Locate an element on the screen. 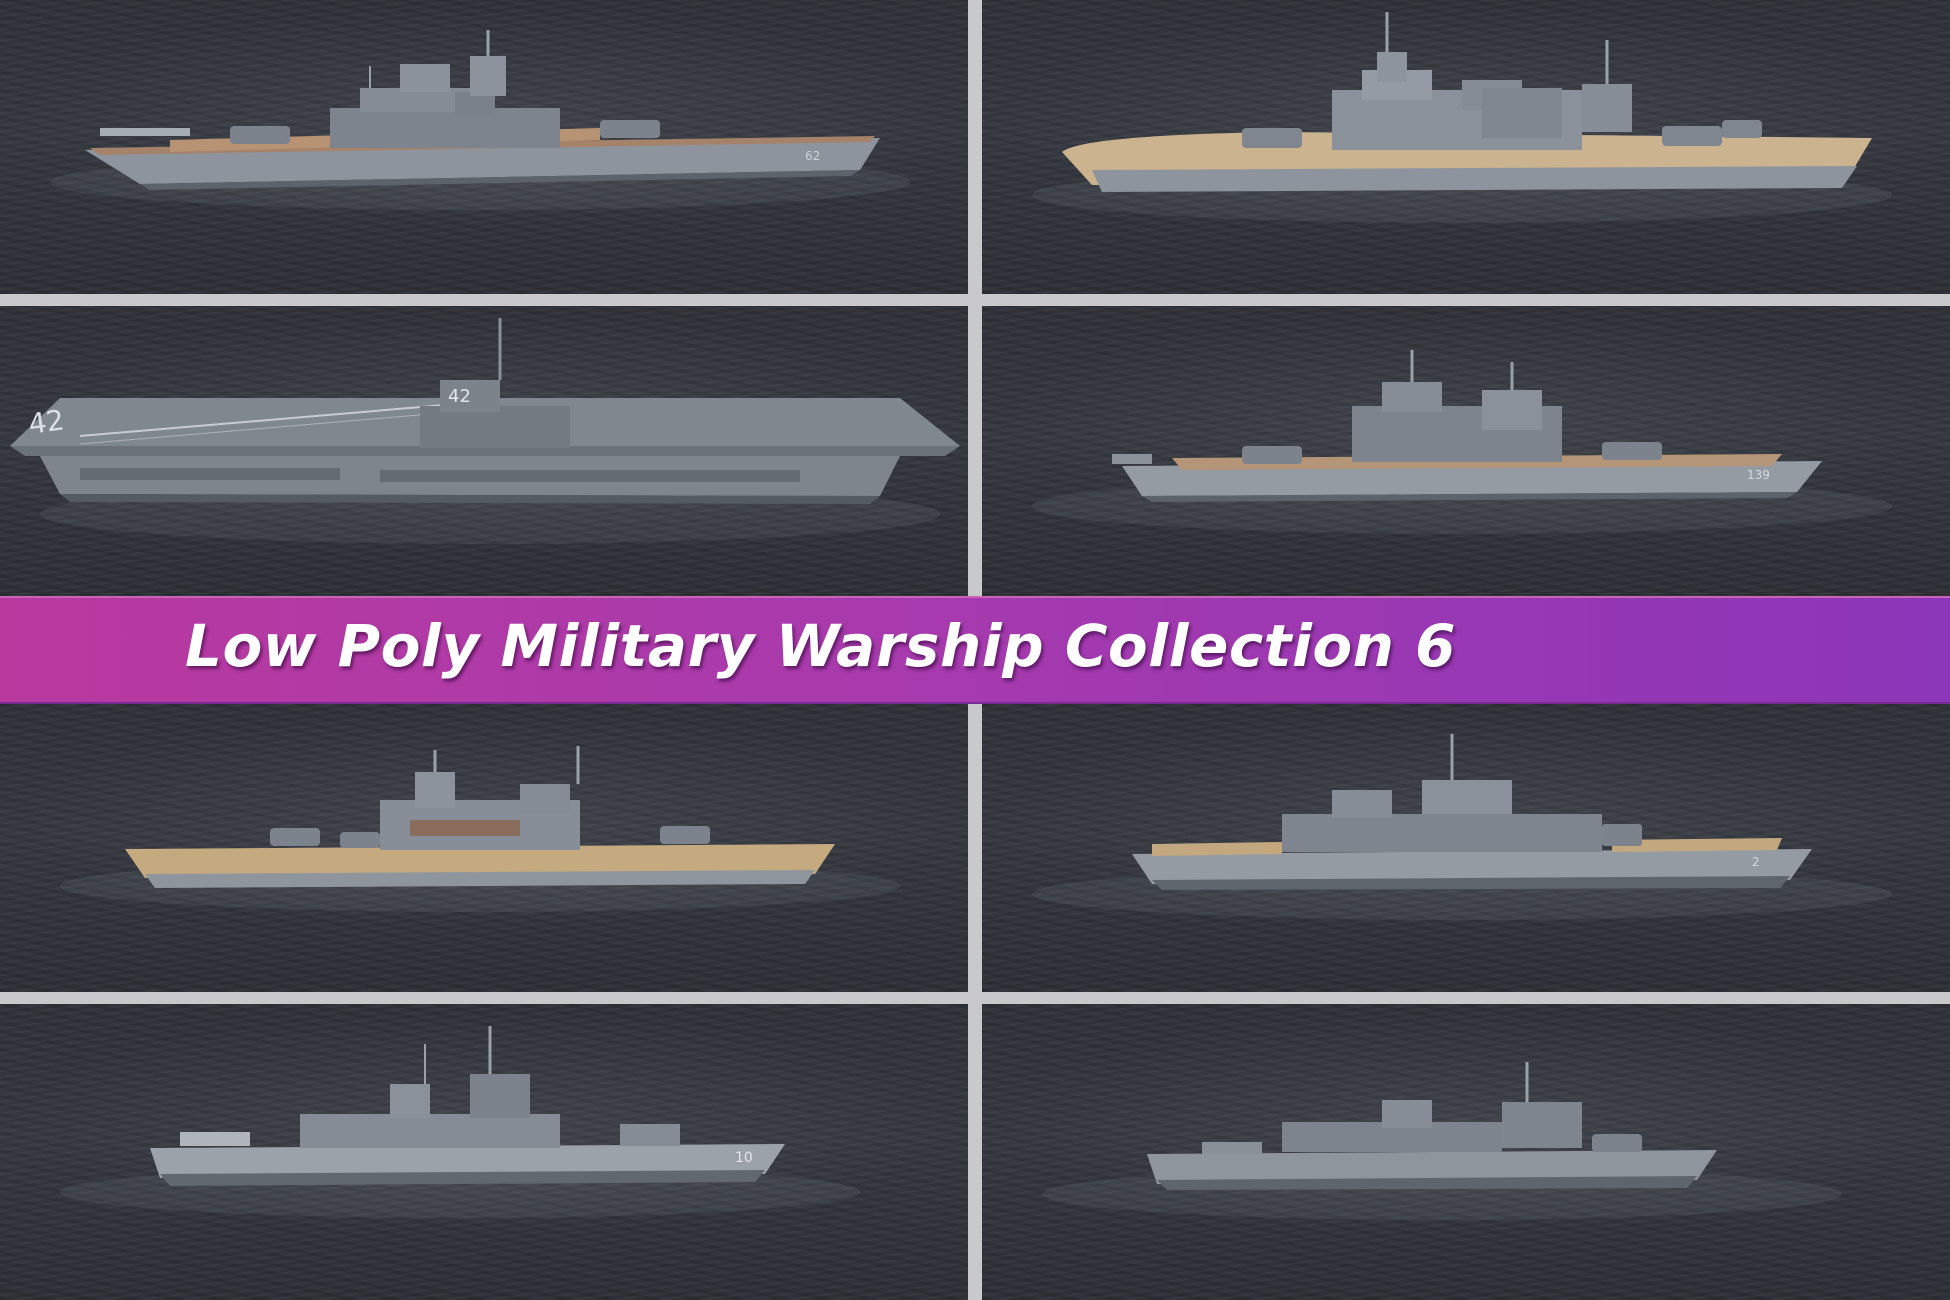  warship-render-3: 42 42 is located at coordinates (484, 451).